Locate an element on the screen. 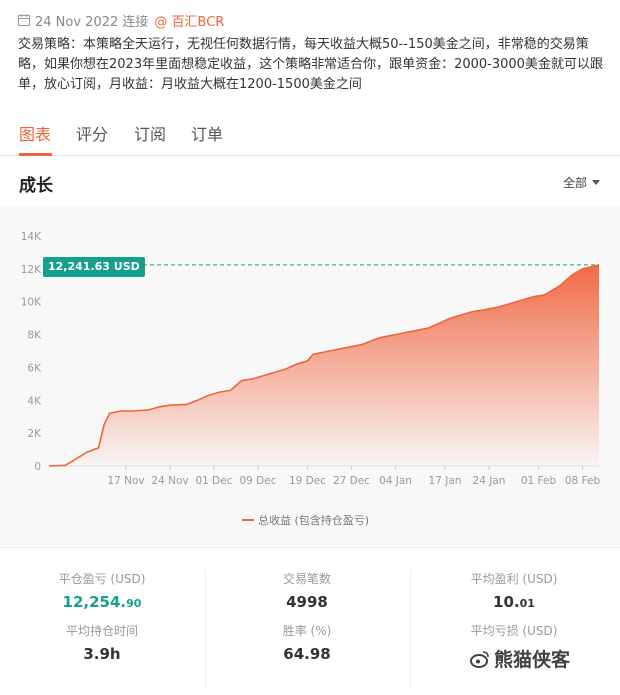  stat-label: 交易笔数 is located at coordinates (306, 579).